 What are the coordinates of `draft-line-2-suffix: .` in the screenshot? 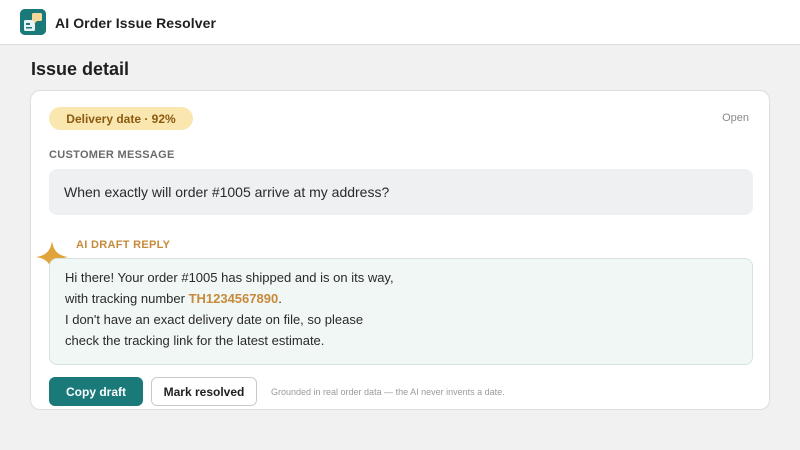 It's located at (280, 298).